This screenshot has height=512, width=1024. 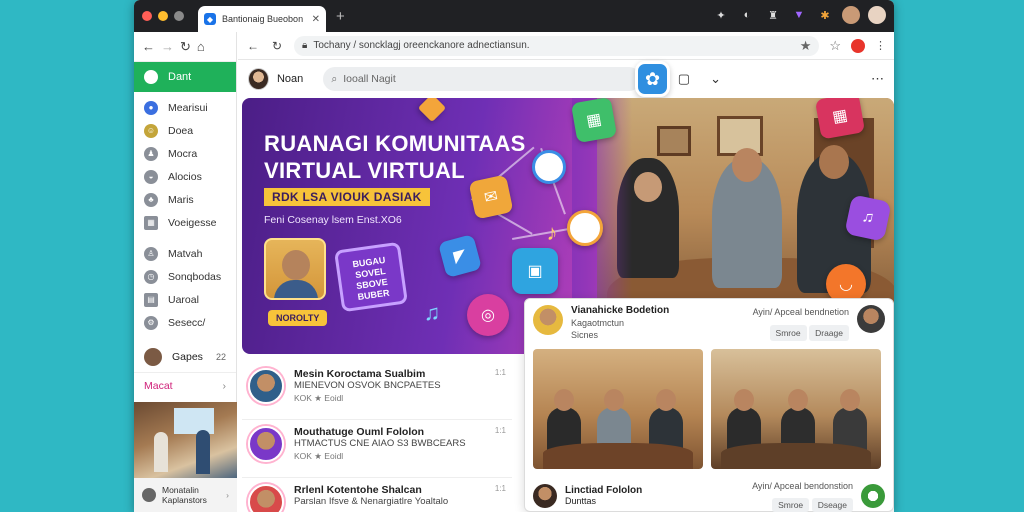 I want to click on sidebar-item: ♟ Mocra, so click(x=185, y=153).